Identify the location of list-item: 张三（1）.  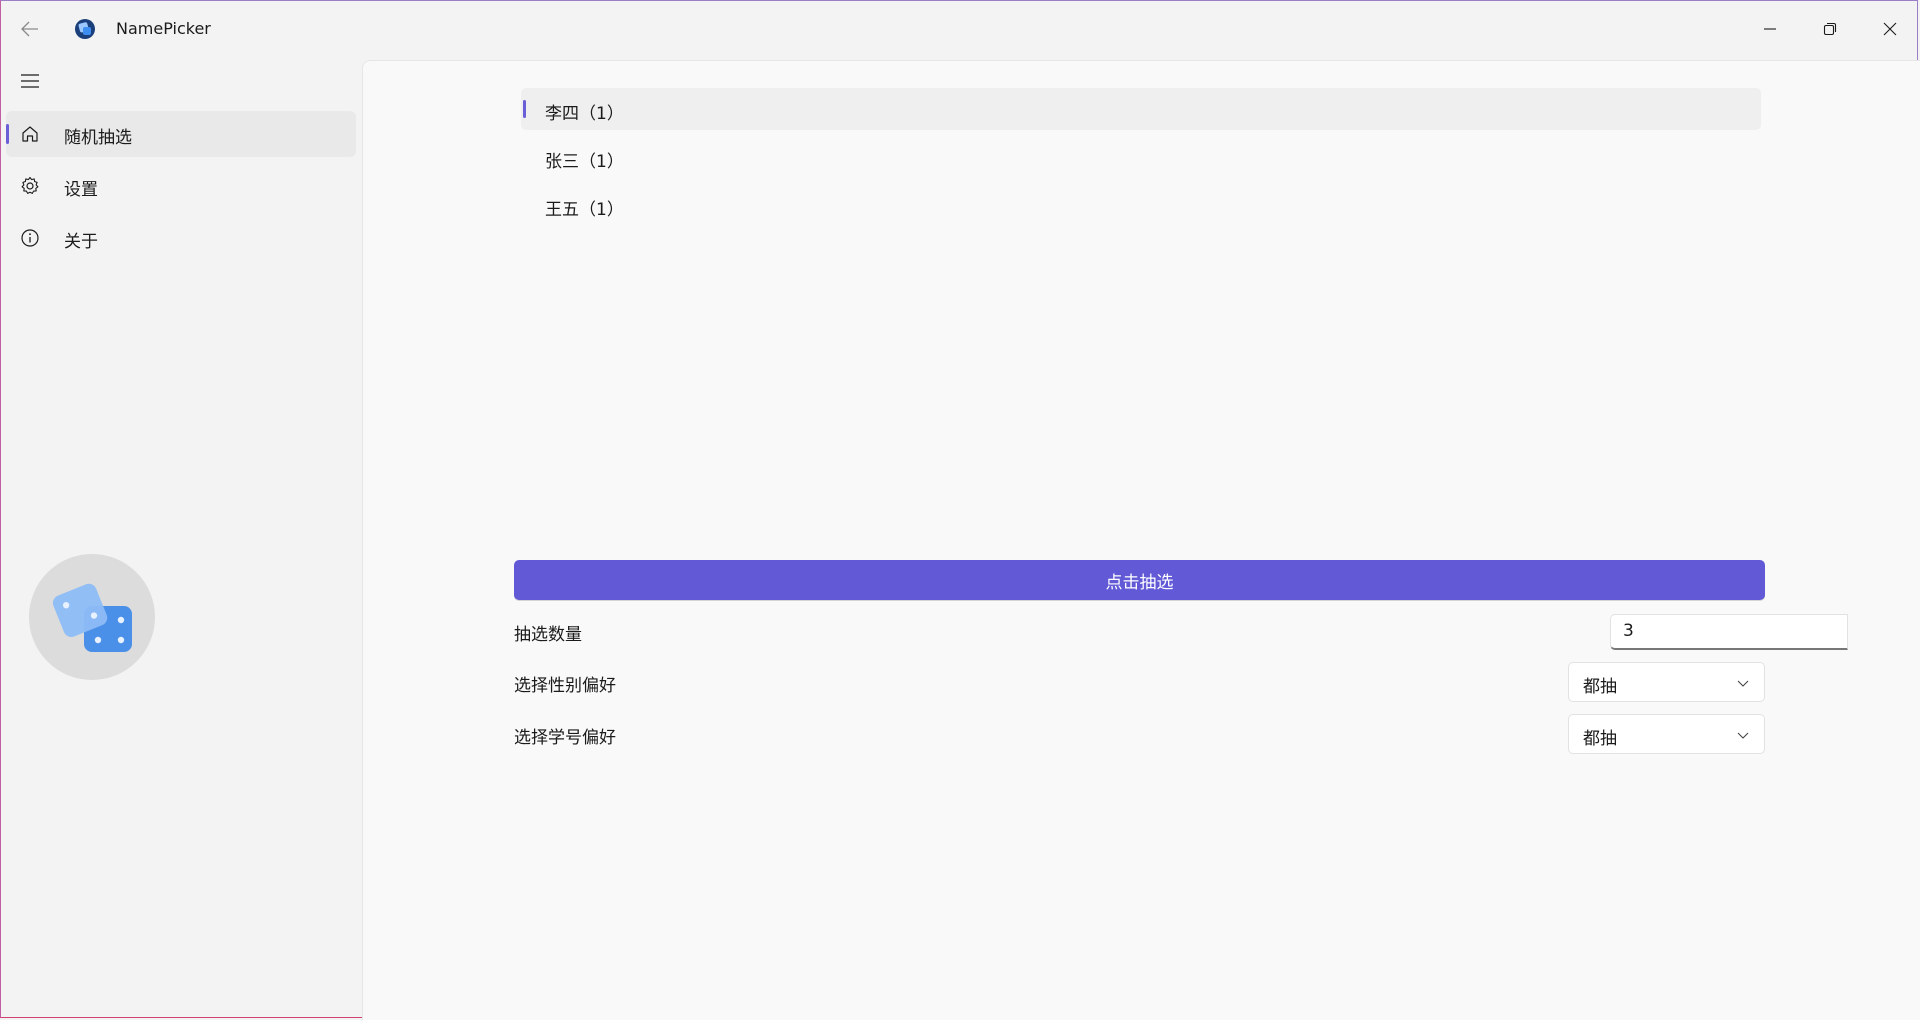
(1141, 157).